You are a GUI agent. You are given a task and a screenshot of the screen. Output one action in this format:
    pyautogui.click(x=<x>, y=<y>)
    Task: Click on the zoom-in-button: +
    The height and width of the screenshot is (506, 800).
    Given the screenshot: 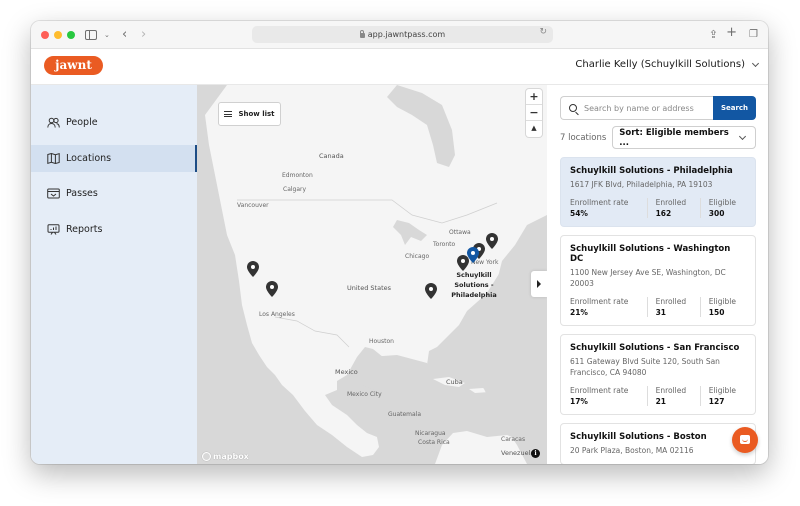 What is the action you would take?
    pyautogui.click(x=534, y=97)
    